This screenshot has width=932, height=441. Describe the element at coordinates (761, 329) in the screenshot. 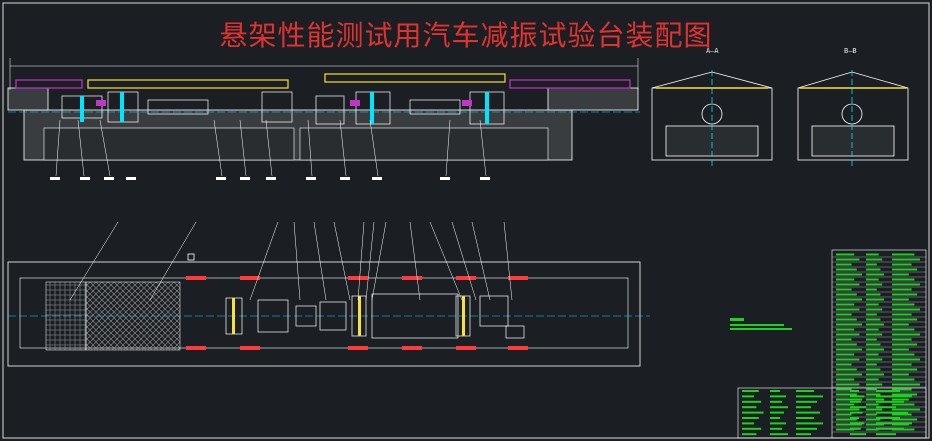

I see `note-line` at that location.